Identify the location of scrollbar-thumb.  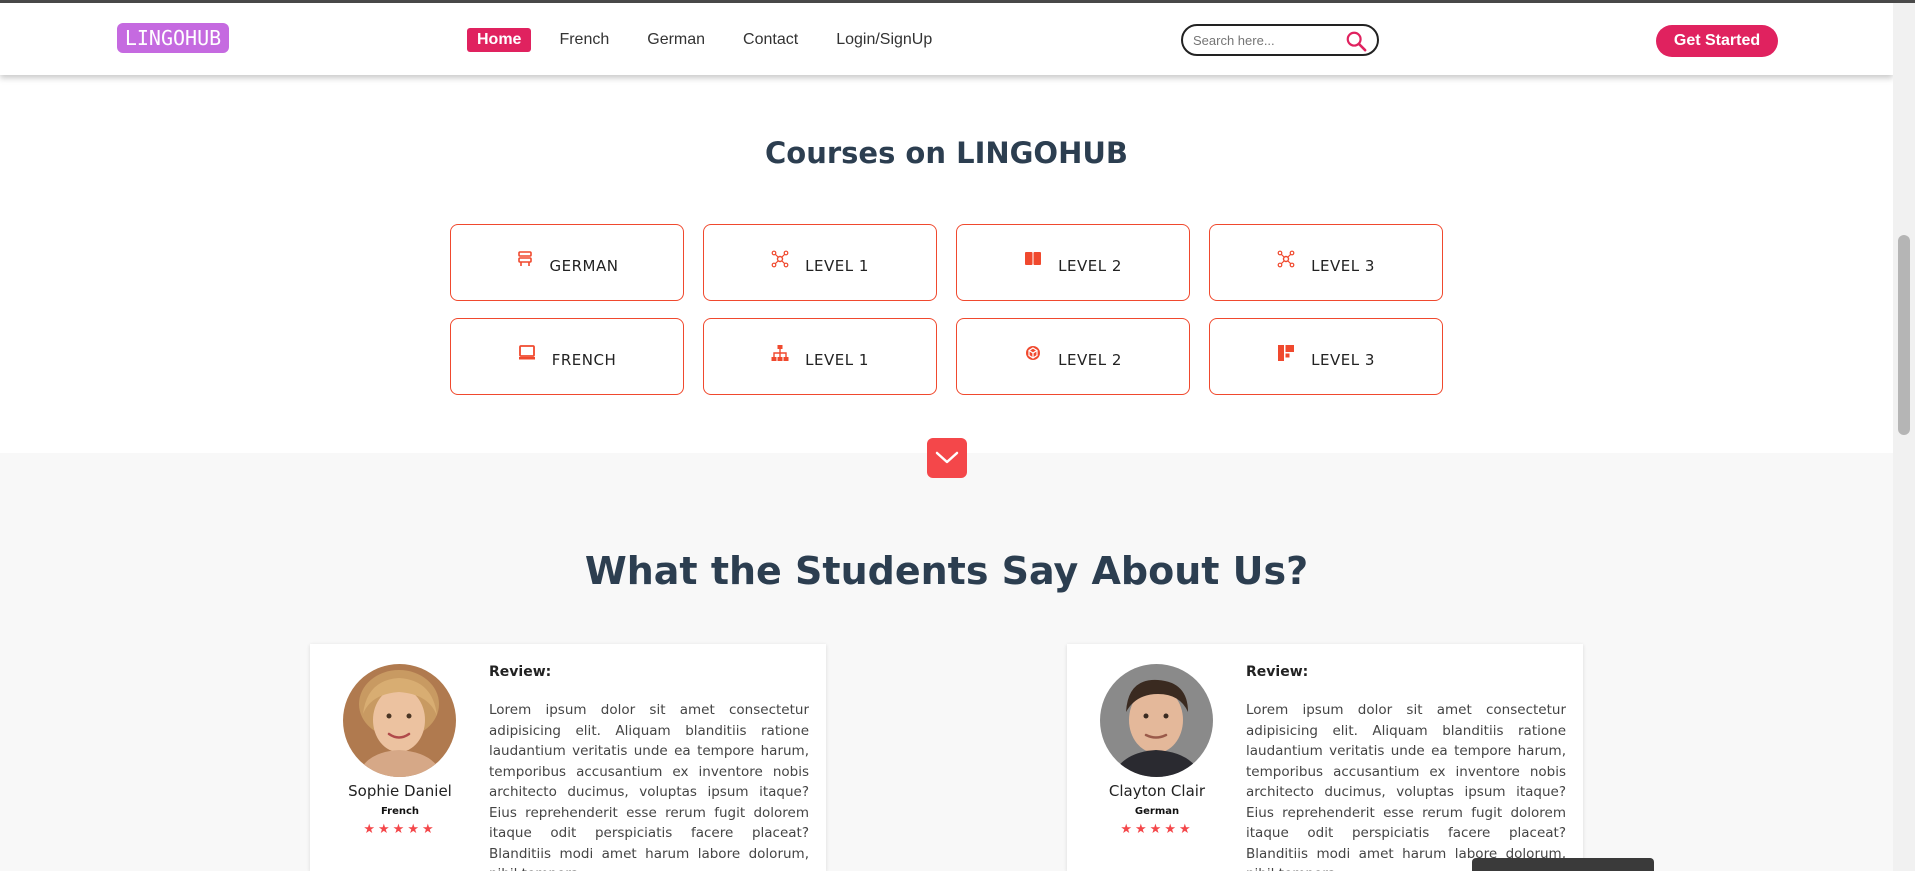
(1904, 335).